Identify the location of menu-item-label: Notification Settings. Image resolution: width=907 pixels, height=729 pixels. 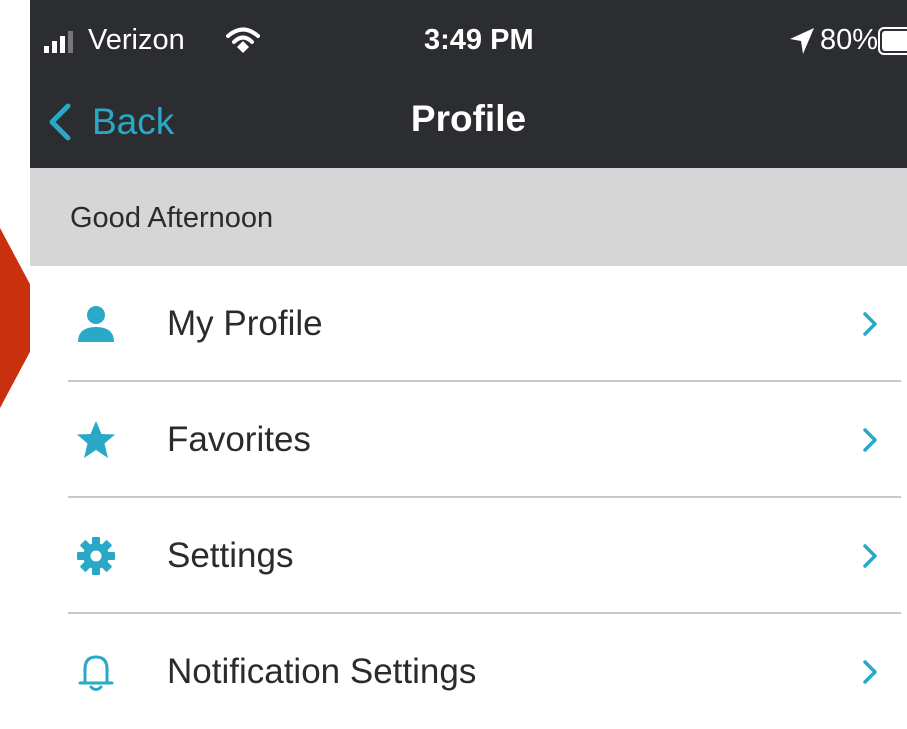
(322, 671).